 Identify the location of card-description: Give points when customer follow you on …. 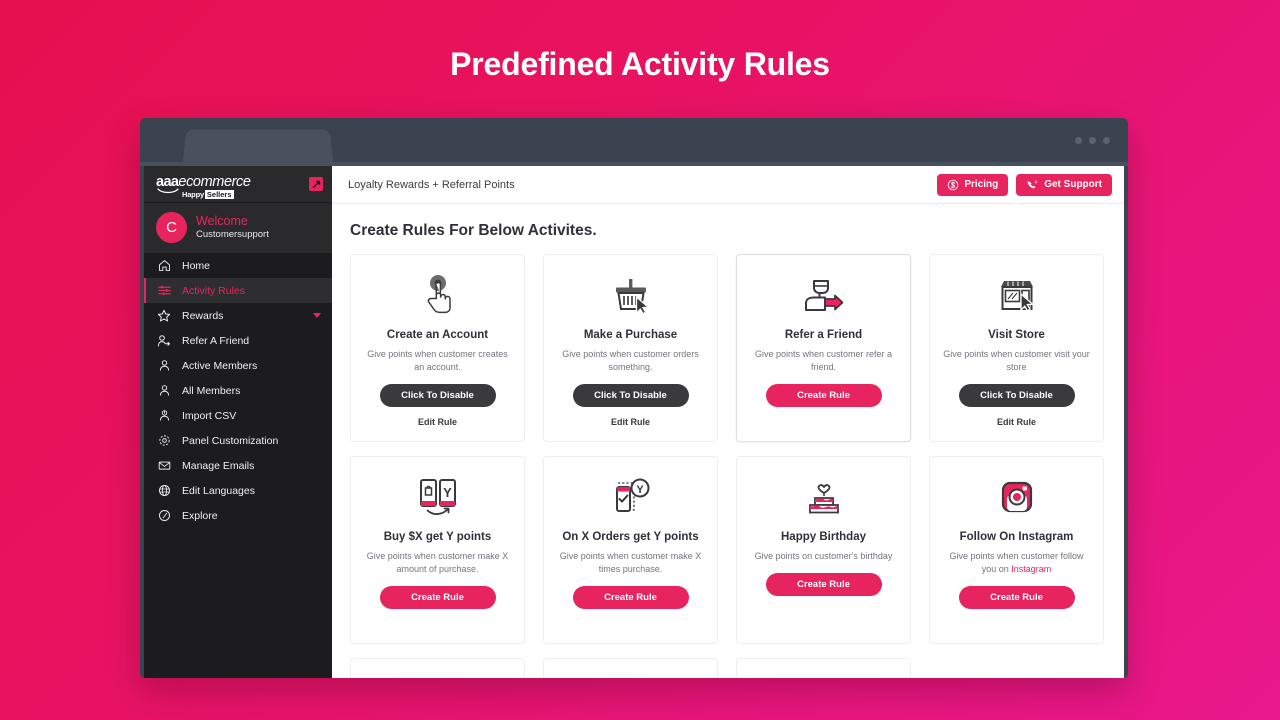
(1016, 563).